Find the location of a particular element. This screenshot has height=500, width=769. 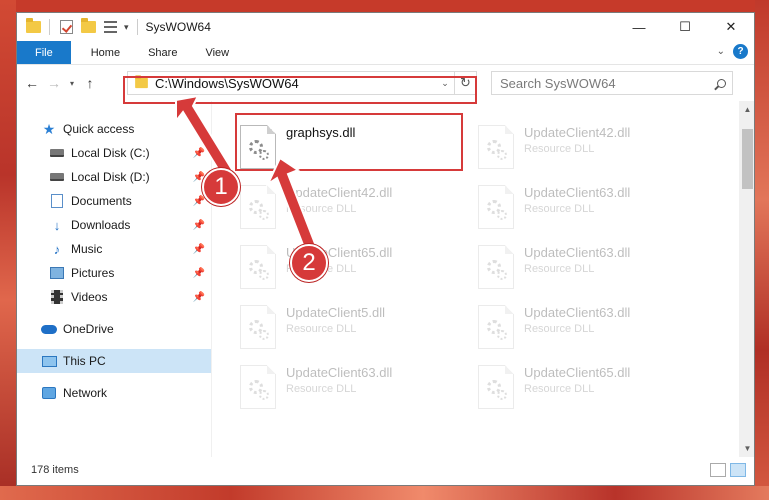

properties-check-icon is located at coordinates (66, 27).